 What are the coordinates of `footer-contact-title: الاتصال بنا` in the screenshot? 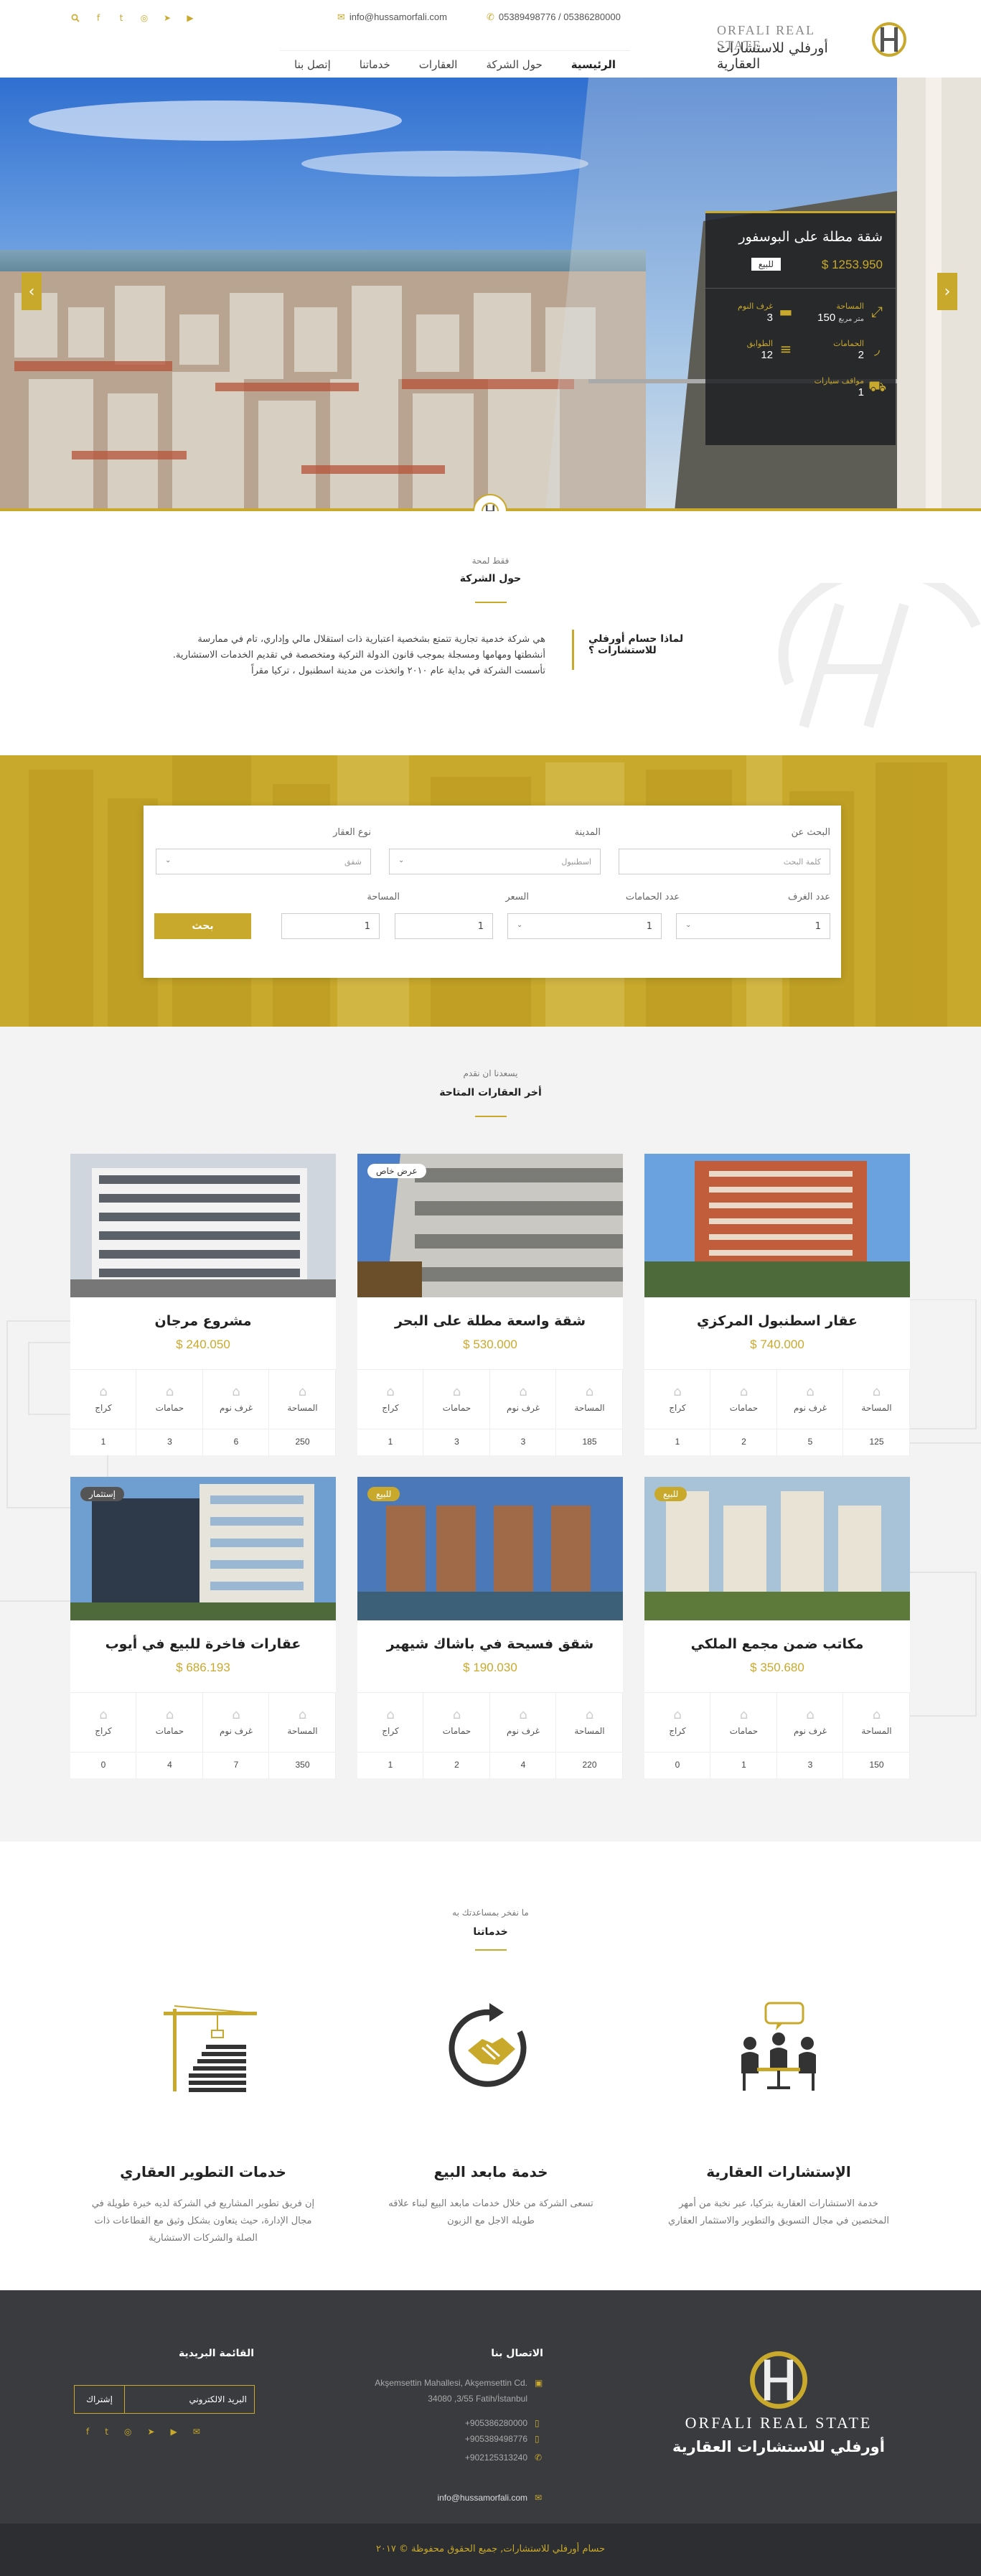 It's located at (517, 2353).